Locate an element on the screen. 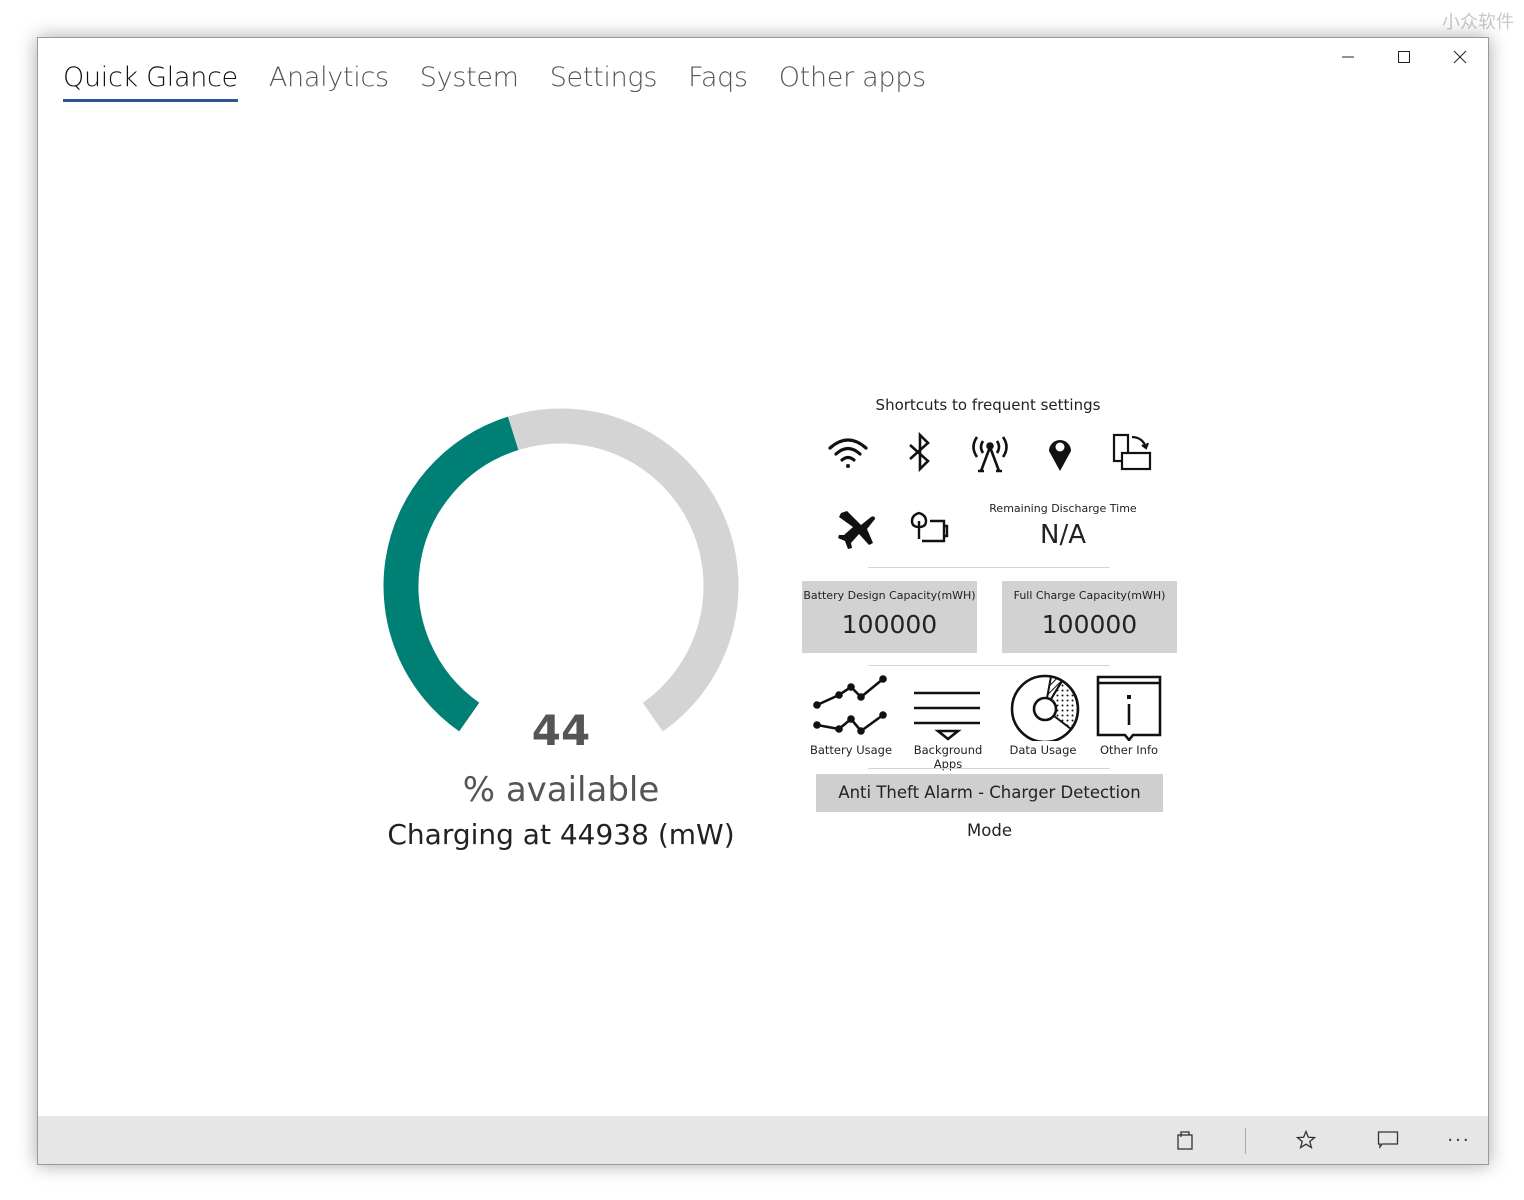  shortcuts-title: Shortcuts to frequent settings is located at coordinates (988, 405).